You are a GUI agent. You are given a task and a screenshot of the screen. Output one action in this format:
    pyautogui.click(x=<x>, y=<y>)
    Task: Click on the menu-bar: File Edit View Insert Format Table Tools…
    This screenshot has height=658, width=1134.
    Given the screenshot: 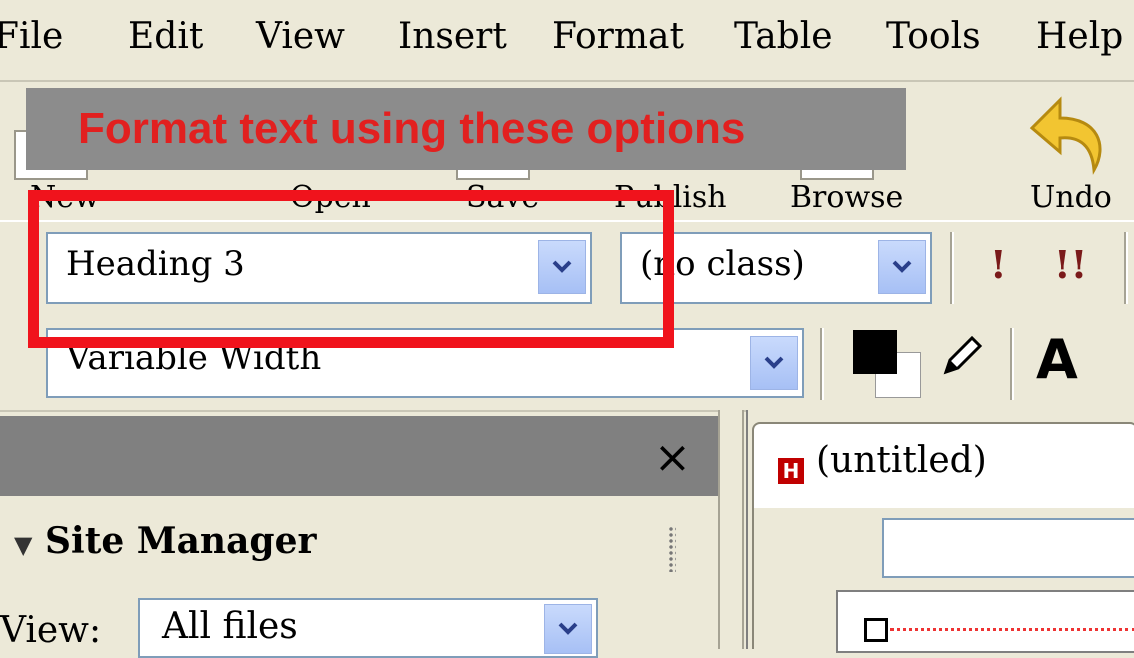 What is the action you would take?
    pyautogui.click(x=567, y=41)
    